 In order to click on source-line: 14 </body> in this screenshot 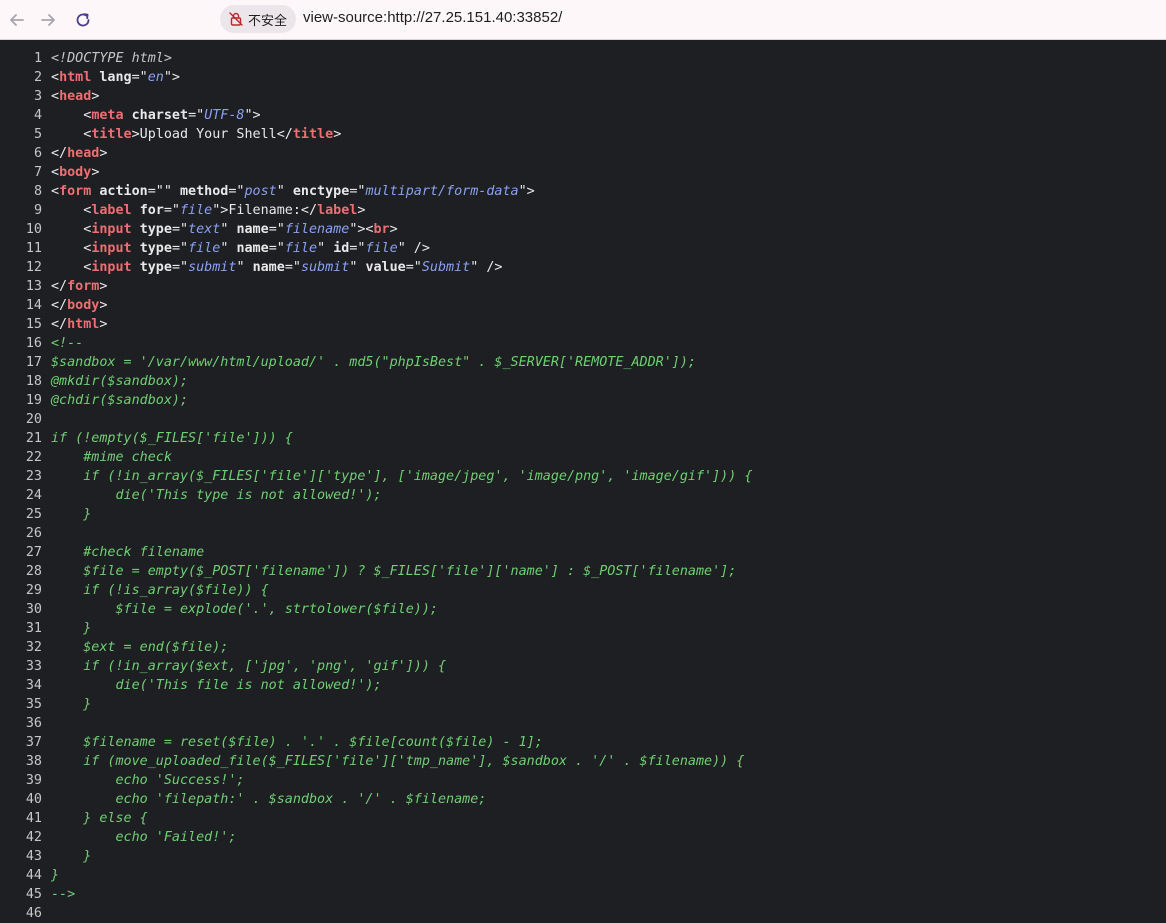, I will do `click(583, 305)`.